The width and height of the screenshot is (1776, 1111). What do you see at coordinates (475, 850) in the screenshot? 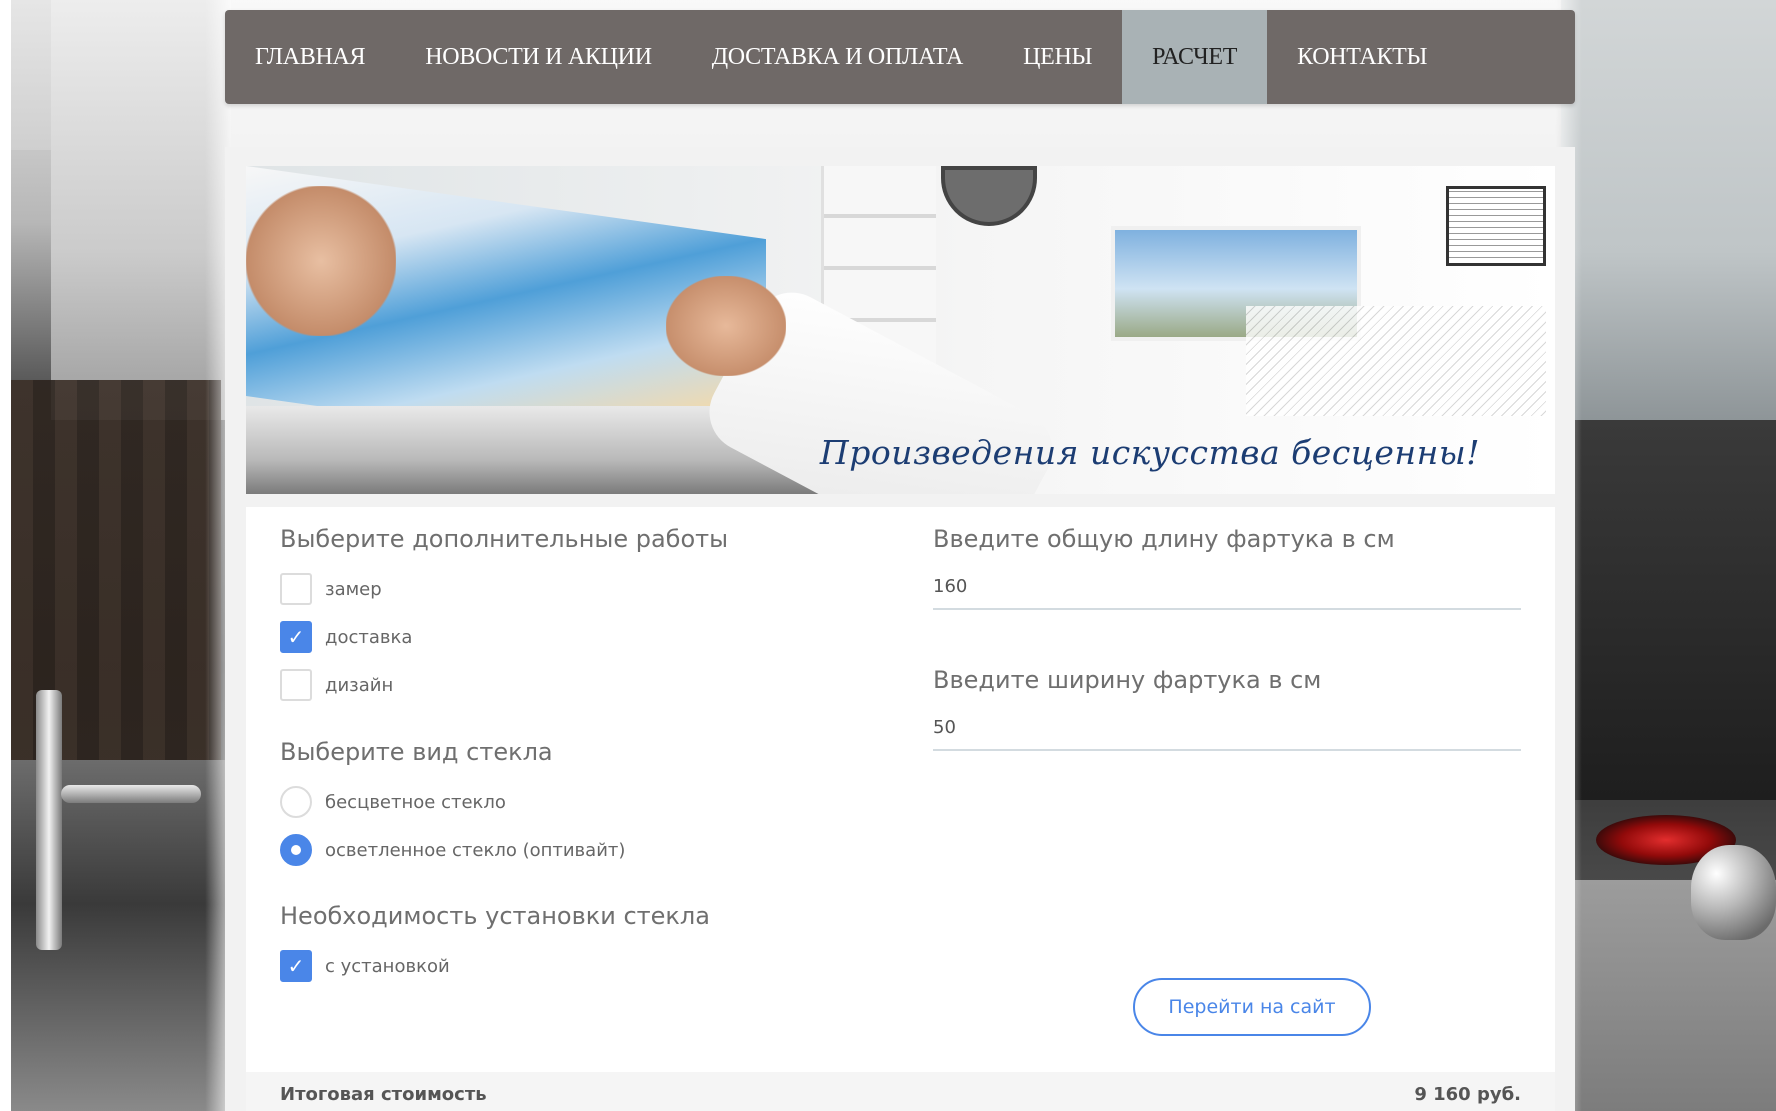
I see `optiwhite-glass-label: осветленное стекло (оптивайт)` at bounding box center [475, 850].